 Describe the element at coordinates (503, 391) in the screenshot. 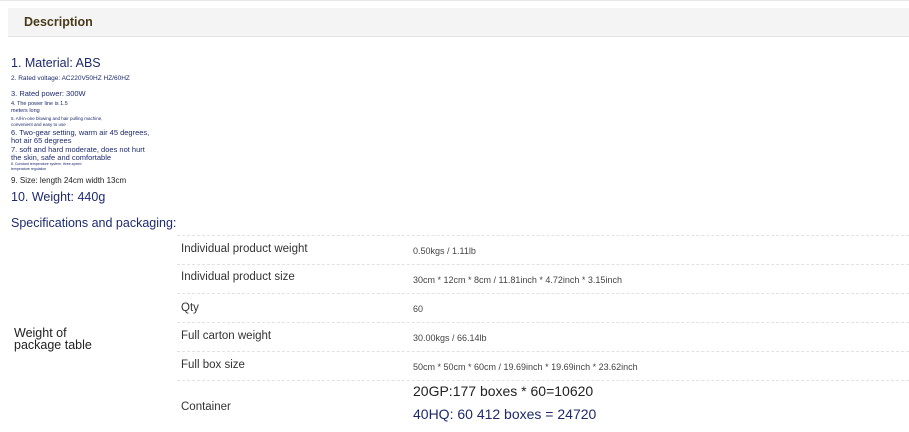

I see `row-value-container-20gp: 20GP:177 boxes * 60=10620` at that location.